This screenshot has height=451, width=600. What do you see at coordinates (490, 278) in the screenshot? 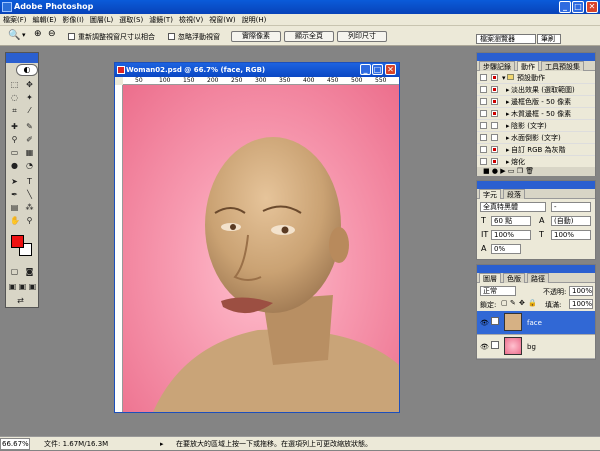
I see `tab-layers: 圖層` at bounding box center [490, 278].